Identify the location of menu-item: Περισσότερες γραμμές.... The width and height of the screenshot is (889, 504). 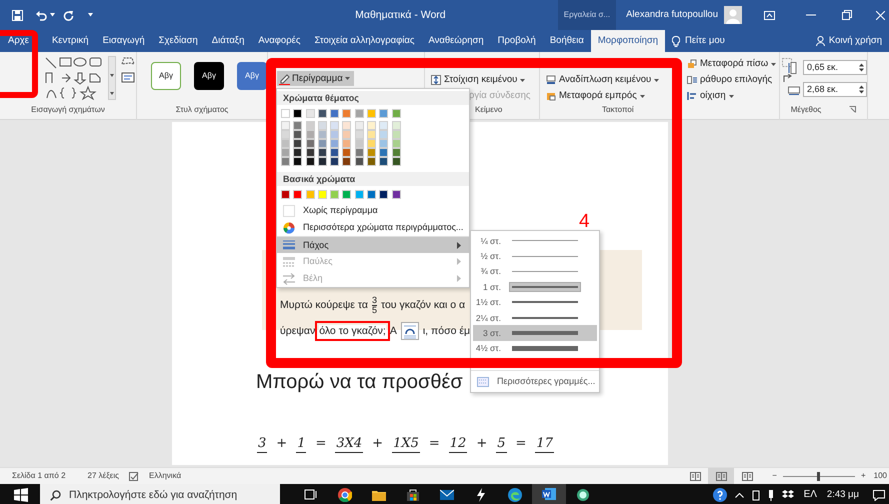
(535, 381).